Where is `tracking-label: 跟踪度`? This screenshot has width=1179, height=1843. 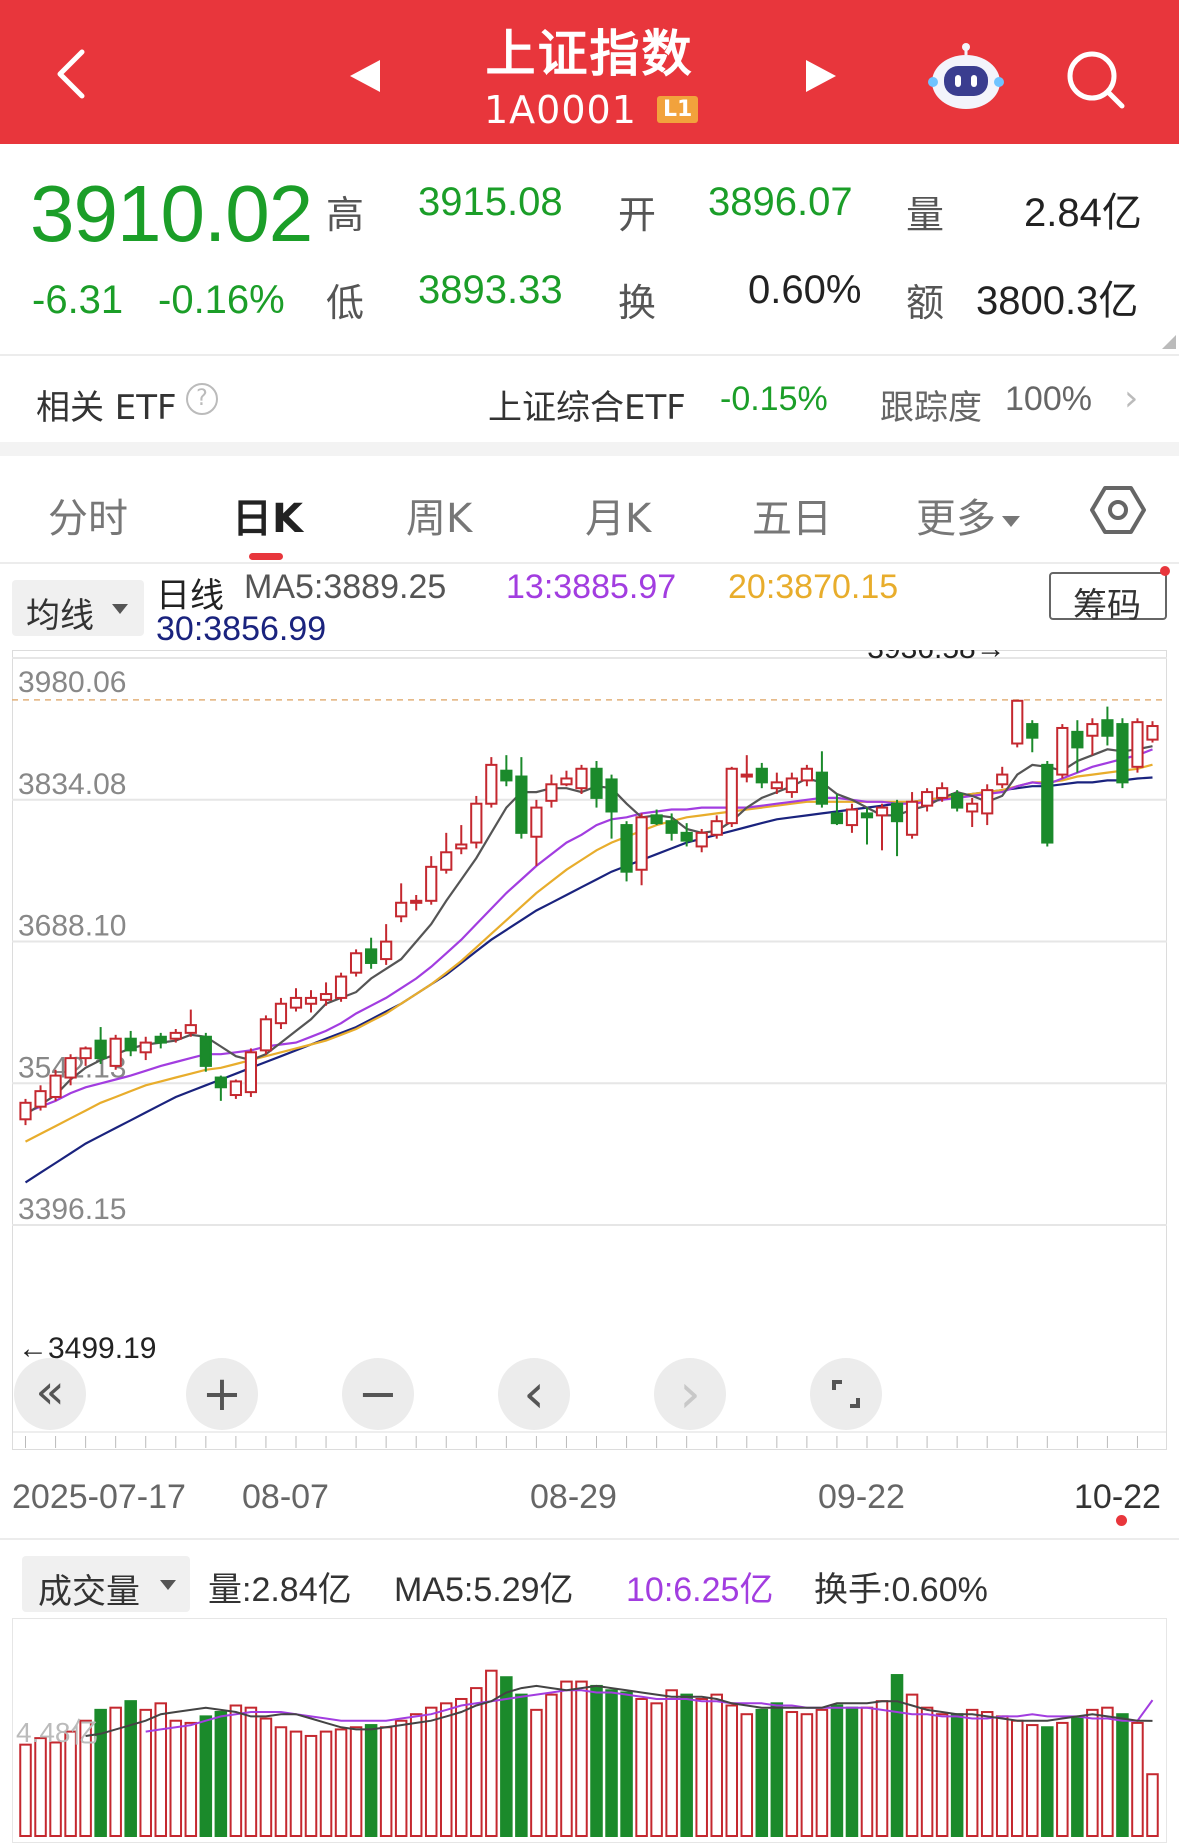 tracking-label: 跟踪度 is located at coordinates (931, 408).